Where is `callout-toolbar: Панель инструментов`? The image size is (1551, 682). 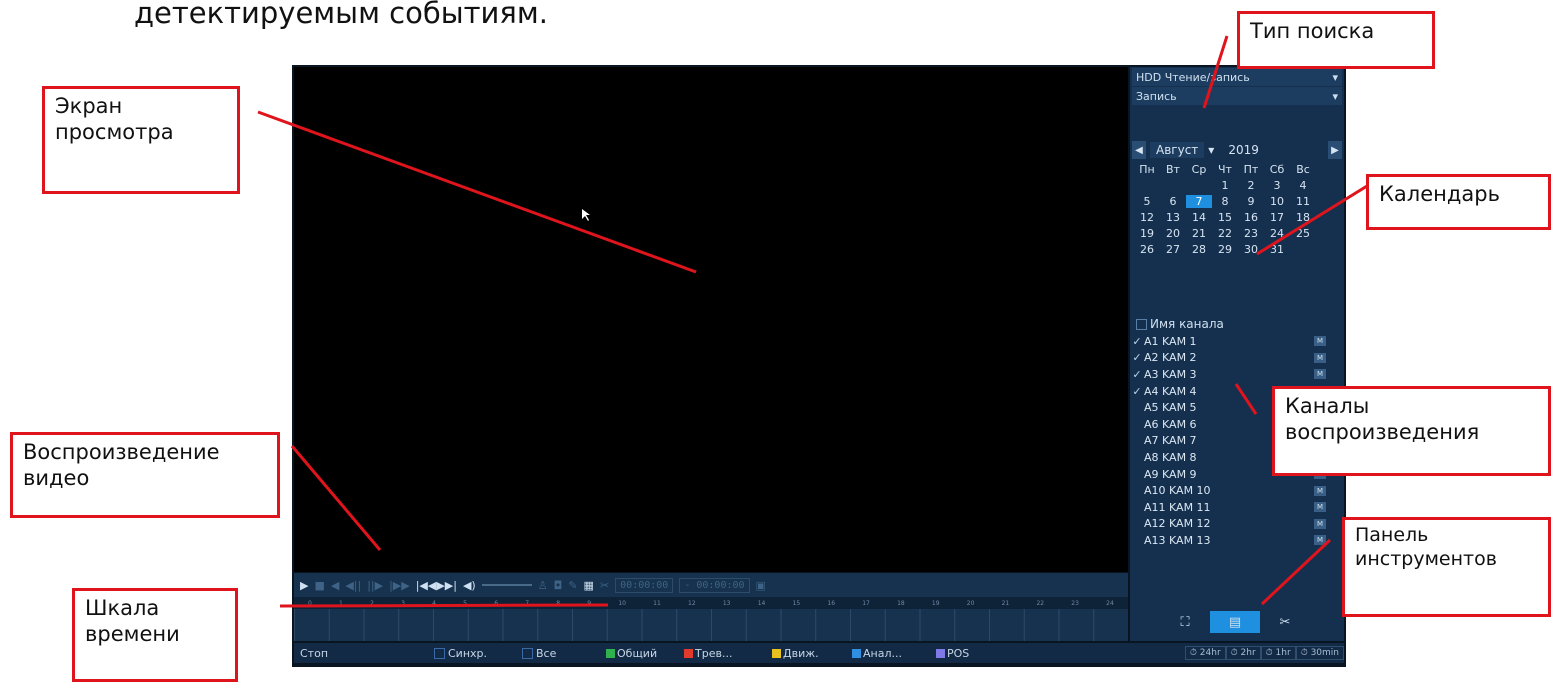
callout-toolbar: Панель инструментов is located at coordinates (1446, 567).